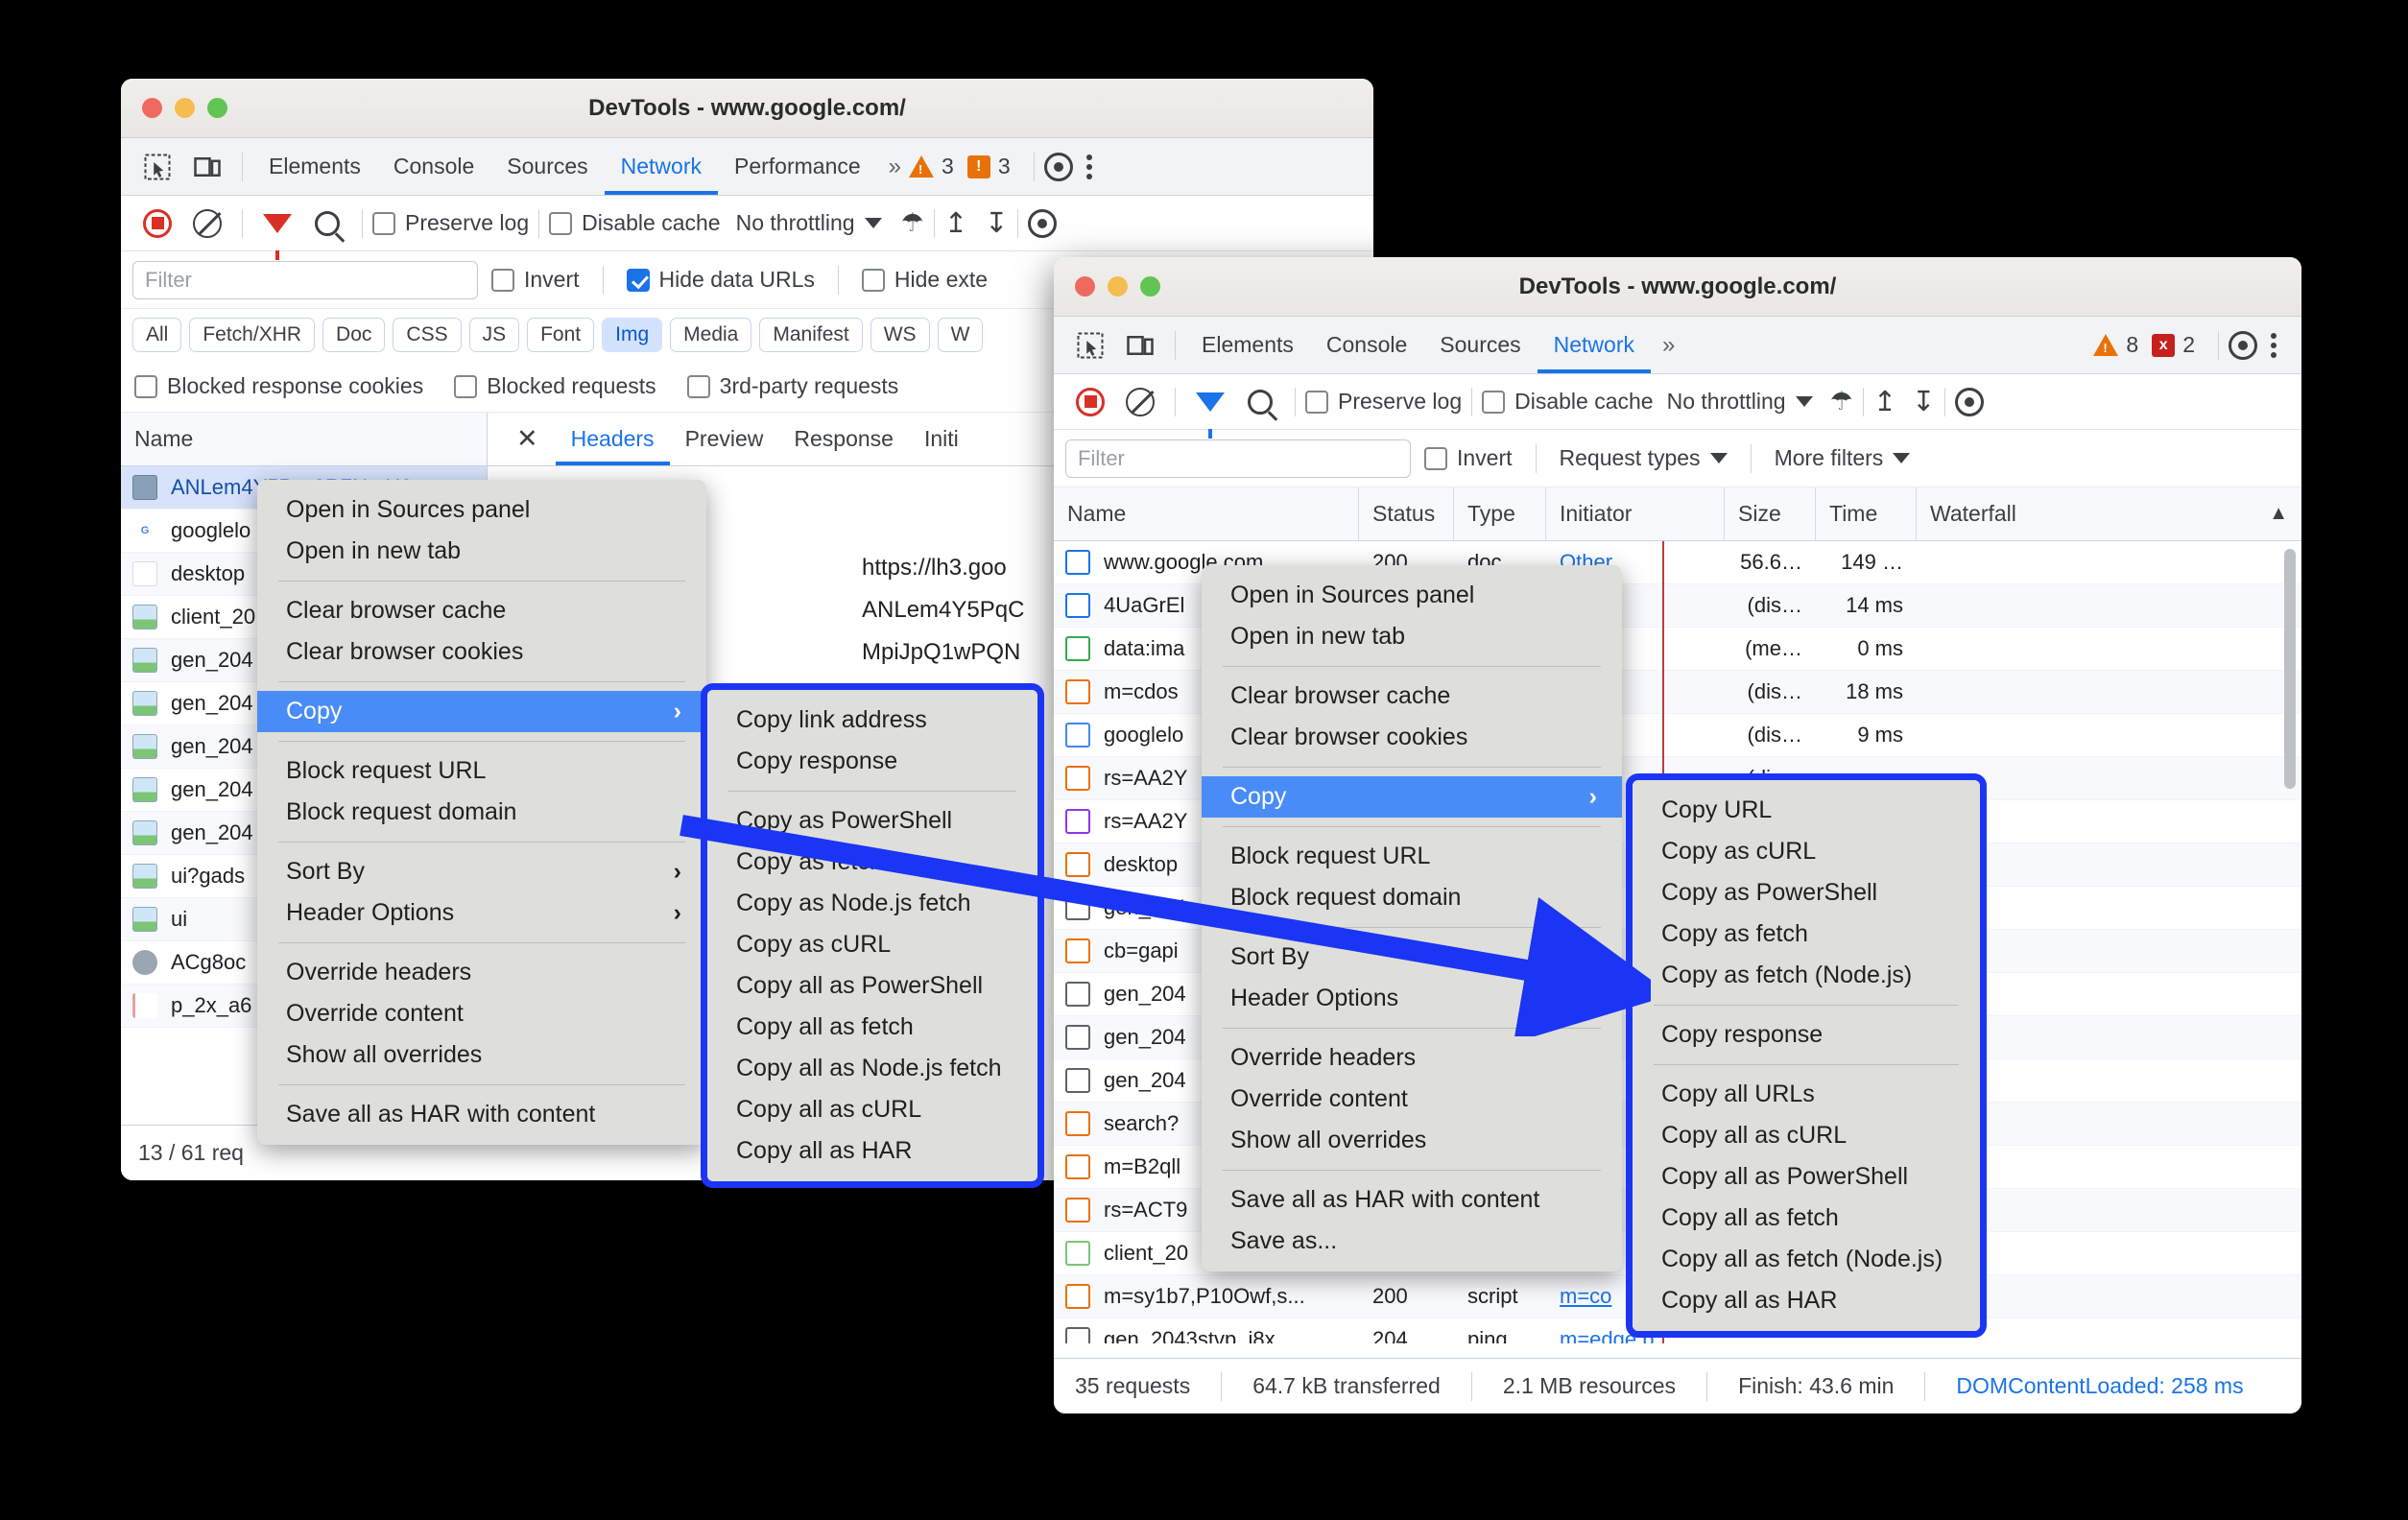 Image resolution: width=2408 pixels, height=1520 pixels. Describe the element at coordinates (481, 1013) in the screenshot. I see `menu-item-override-content: Override content` at that location.